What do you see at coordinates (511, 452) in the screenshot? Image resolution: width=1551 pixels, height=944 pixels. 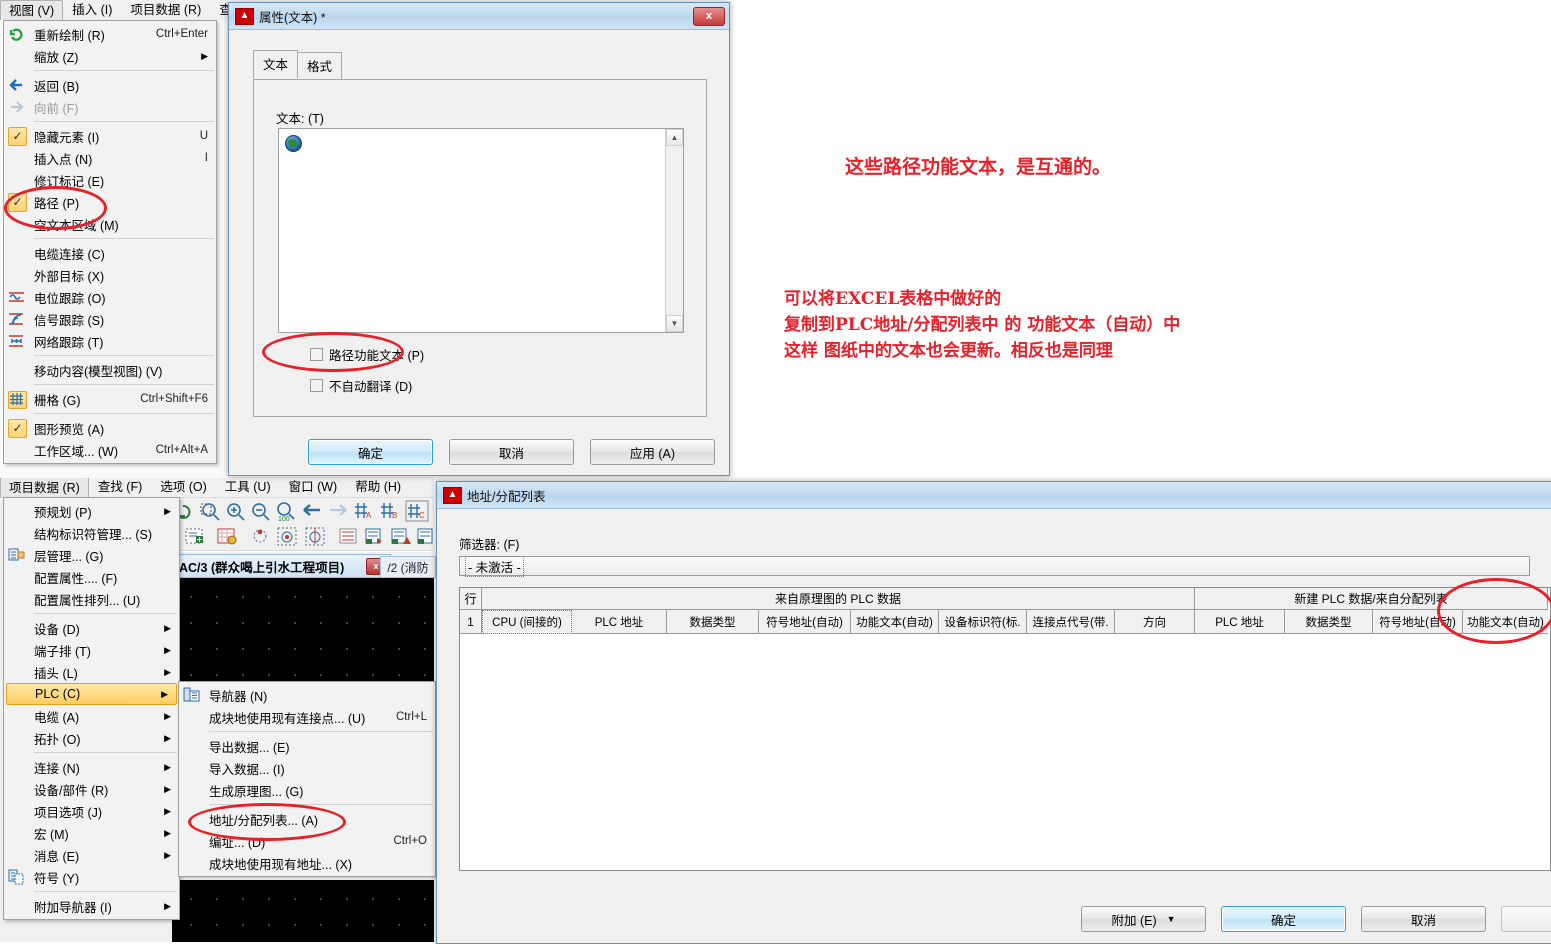 I see `properties-cancel-button: 取消` at bounding box center [511, 452].